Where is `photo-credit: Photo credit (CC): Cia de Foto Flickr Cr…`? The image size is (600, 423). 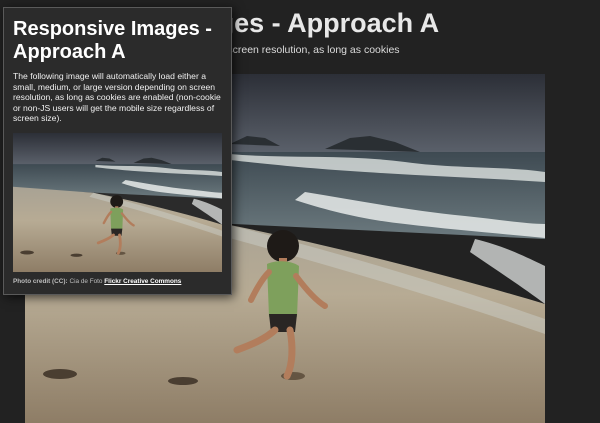 photo-credit: Photo credit (CC): Cia de Foto Flickr Cr… is located at coordinates (97, 281).